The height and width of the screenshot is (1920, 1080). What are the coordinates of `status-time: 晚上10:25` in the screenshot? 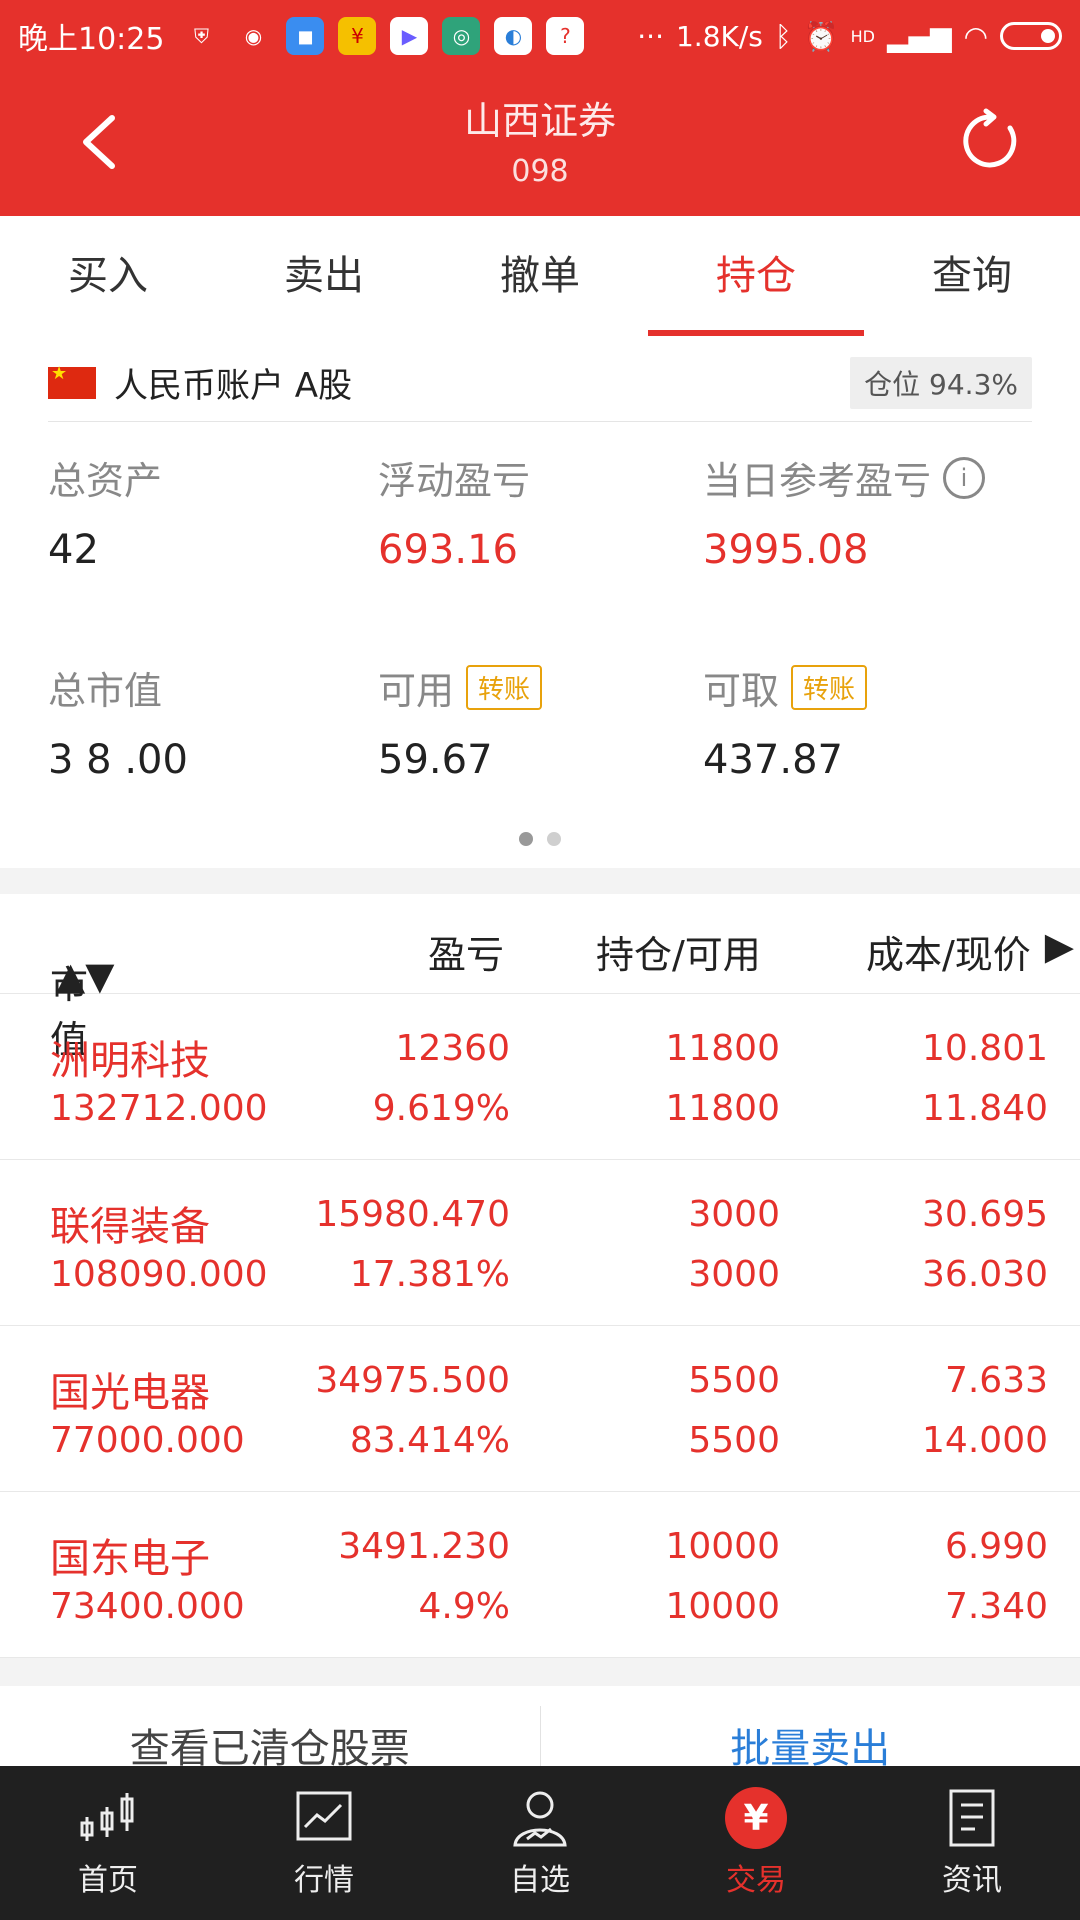 It's located at (91, 39).